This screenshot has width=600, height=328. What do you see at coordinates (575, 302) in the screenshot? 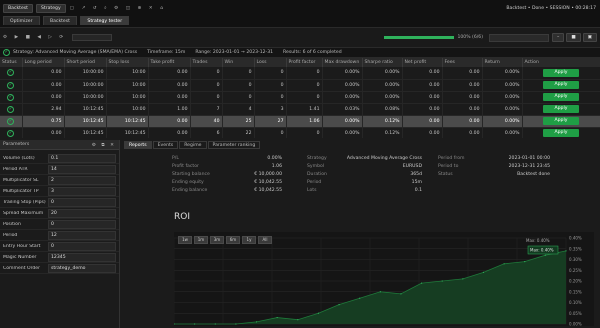
I see `y-tick-label: 0.10%` at bounding box center [575, 302].